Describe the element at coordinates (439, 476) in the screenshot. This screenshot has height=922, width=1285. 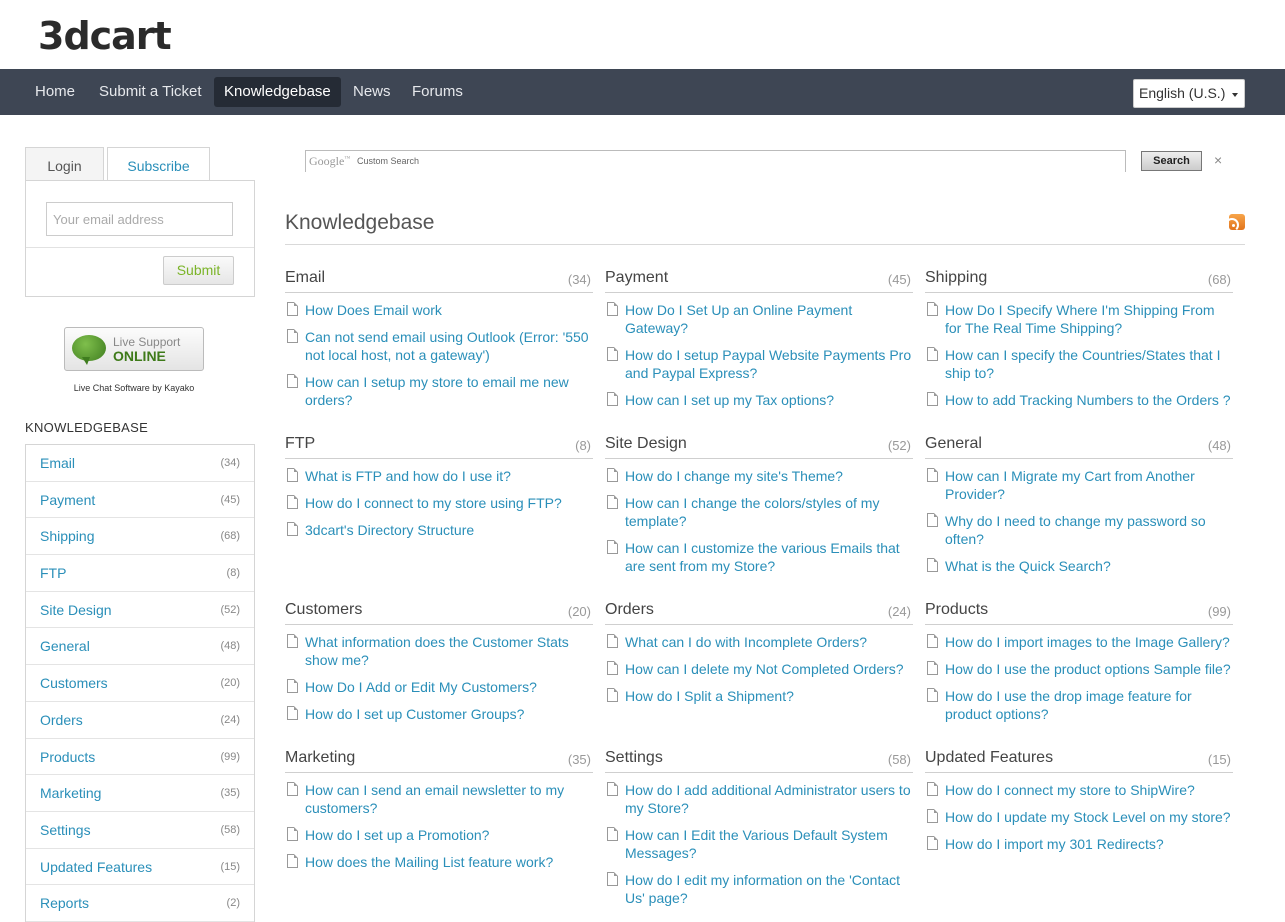
I see `article-link: What is FTP and how do I use it?` at that location.